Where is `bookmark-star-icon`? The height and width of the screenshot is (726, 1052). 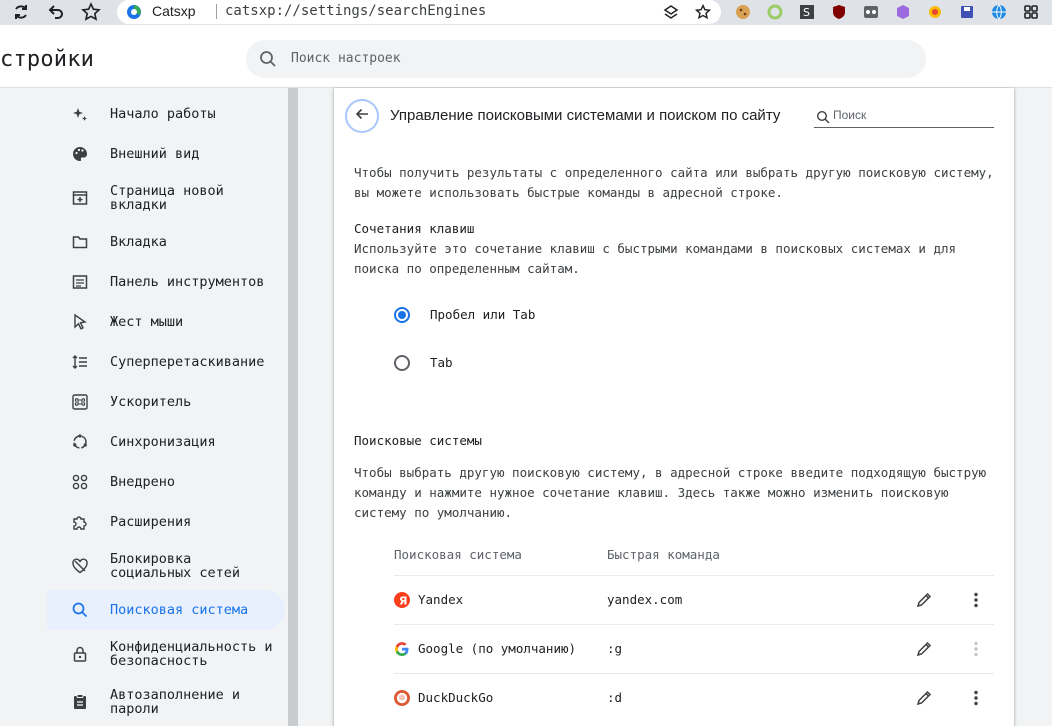 bookmark-star-icon is located at coordinates (91, 12).